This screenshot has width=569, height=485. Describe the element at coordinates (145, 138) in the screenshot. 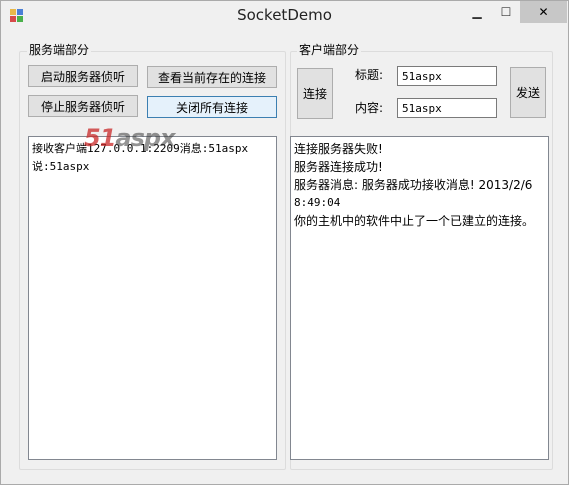

I see `watermark-part2: aspx` at that location.